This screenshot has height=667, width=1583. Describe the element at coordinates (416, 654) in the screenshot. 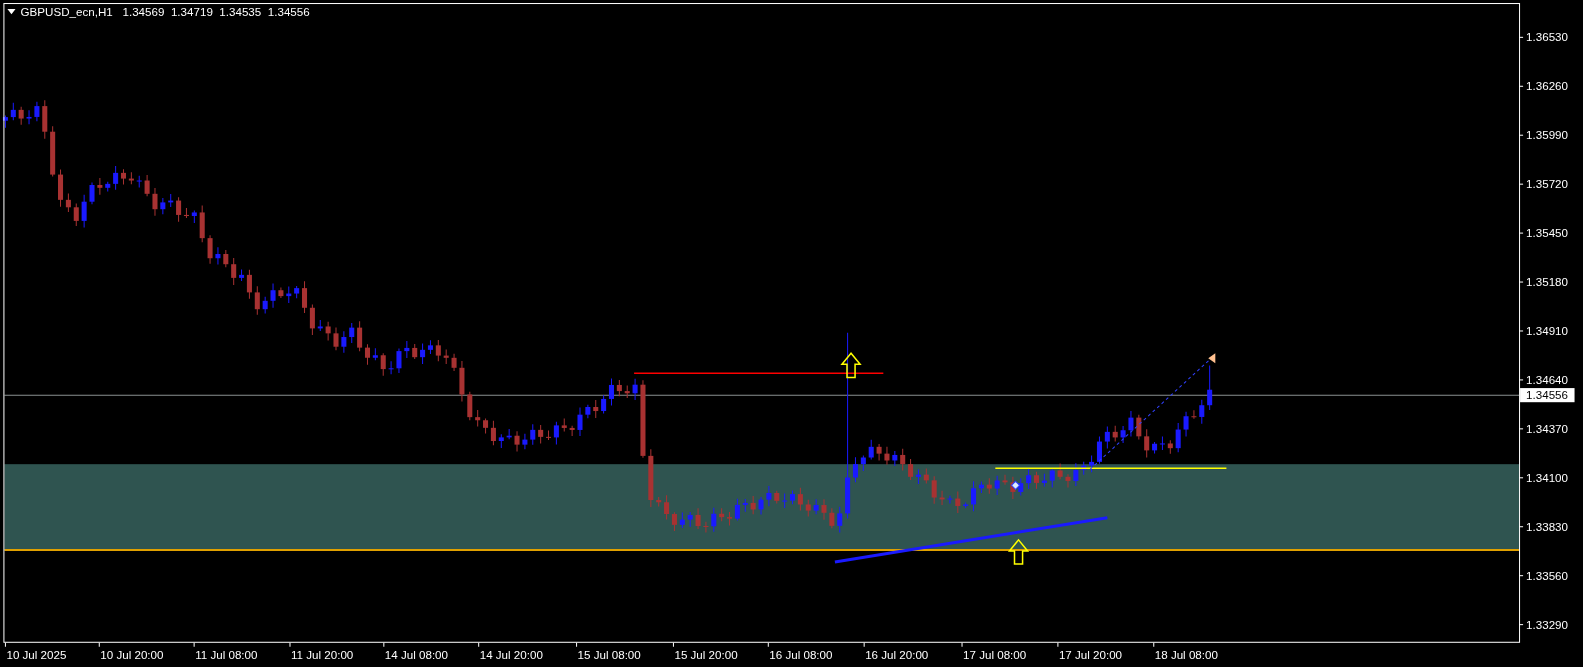

I see `time-label: 14 Jul 08:00` at that location.